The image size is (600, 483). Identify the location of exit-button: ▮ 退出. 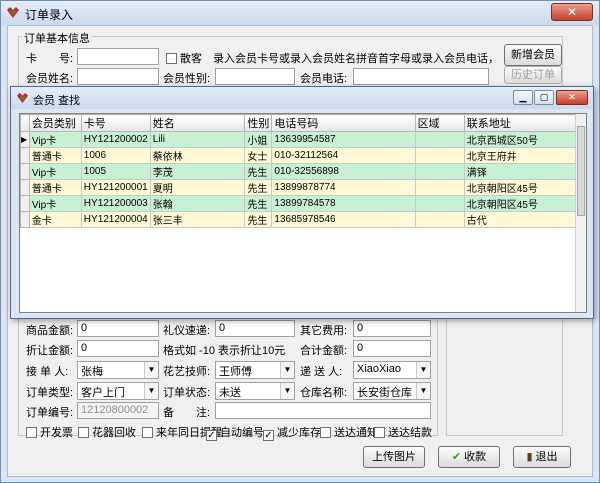
(542, 457).